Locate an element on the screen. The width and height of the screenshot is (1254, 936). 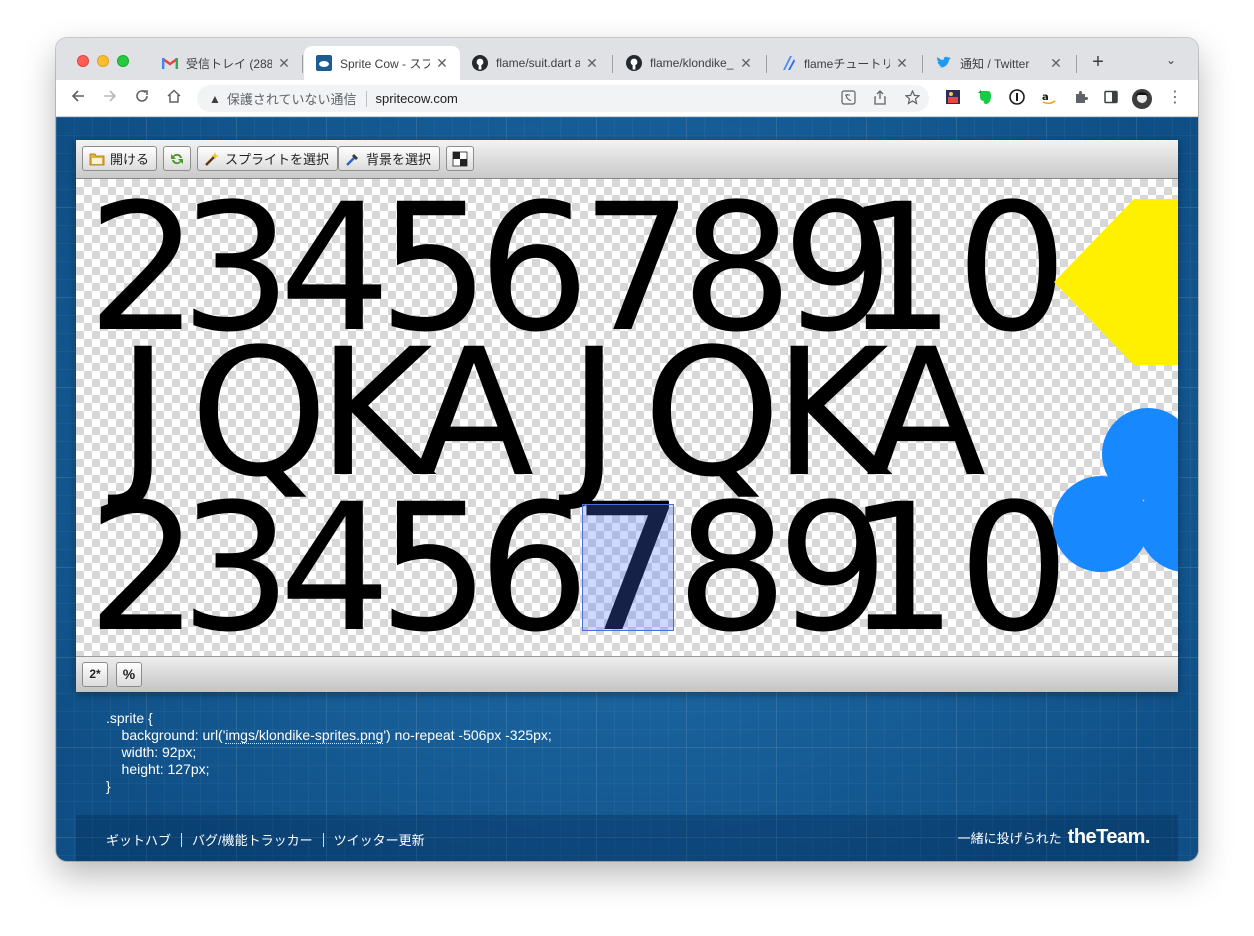
css-width: width: 92px; is located at coordinates (151, 752).